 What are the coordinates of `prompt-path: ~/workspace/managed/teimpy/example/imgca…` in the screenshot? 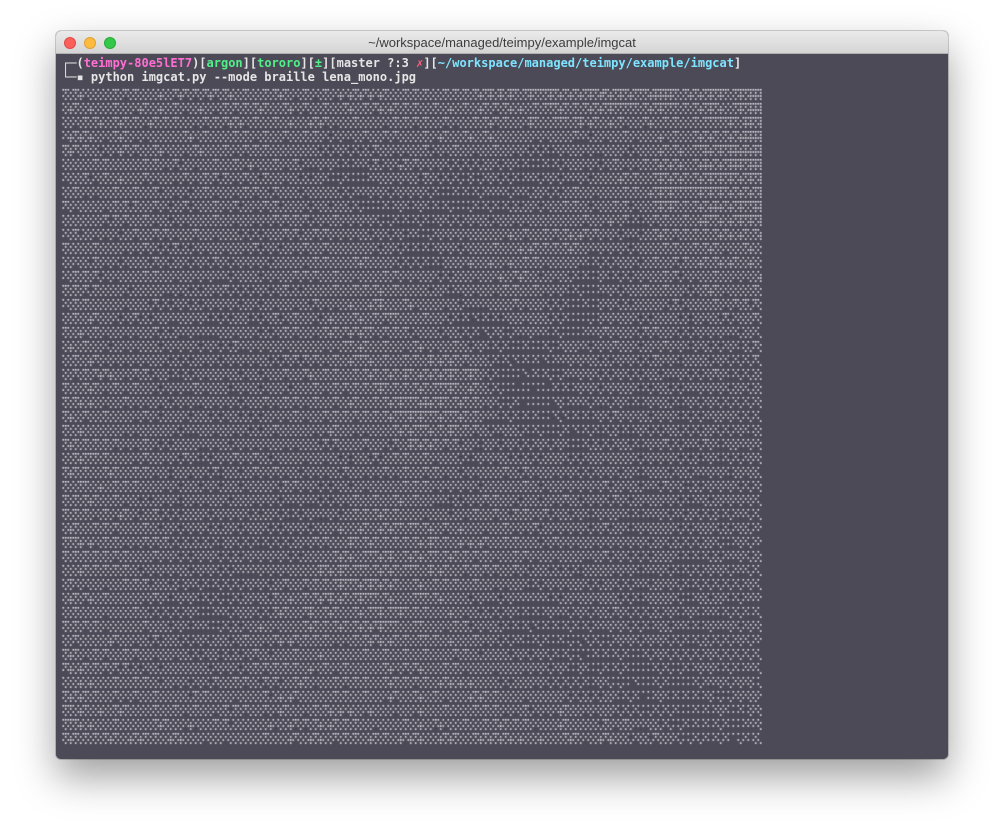 It's located at (585, 63).